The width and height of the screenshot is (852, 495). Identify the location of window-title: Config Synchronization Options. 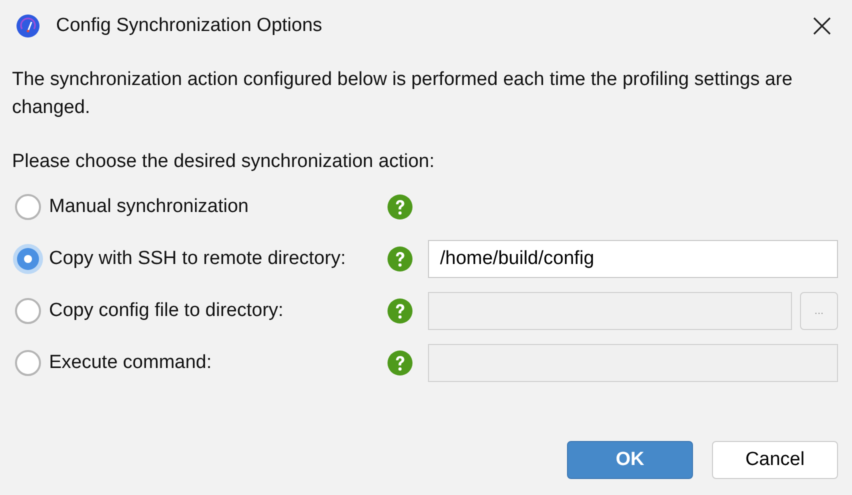
(189, 26).